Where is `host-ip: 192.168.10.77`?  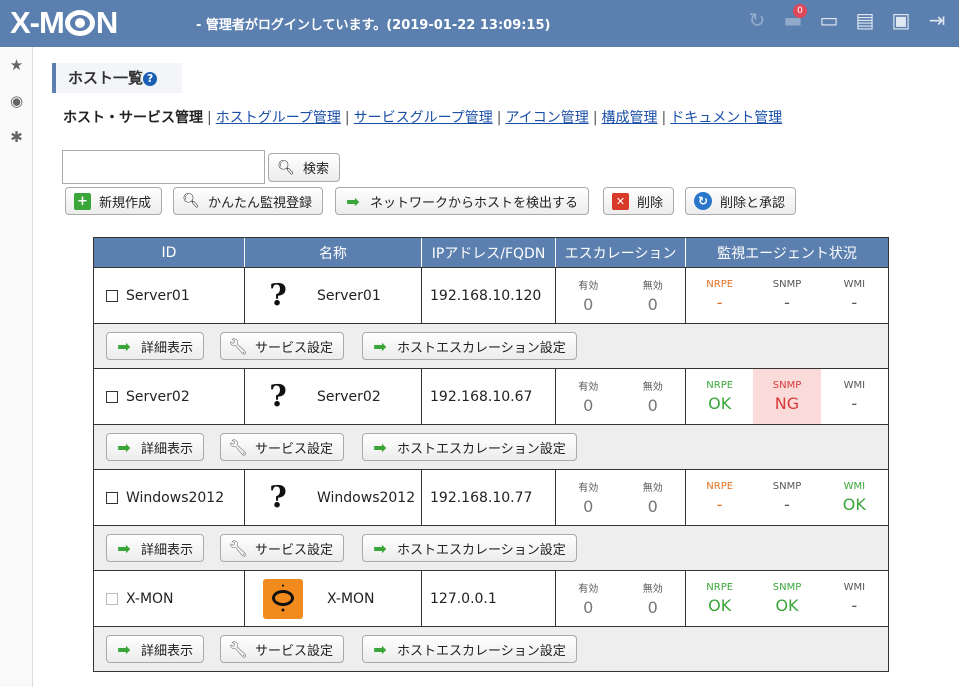 host-ip: 192.168.10.77 is located at coordinates (489, 497).